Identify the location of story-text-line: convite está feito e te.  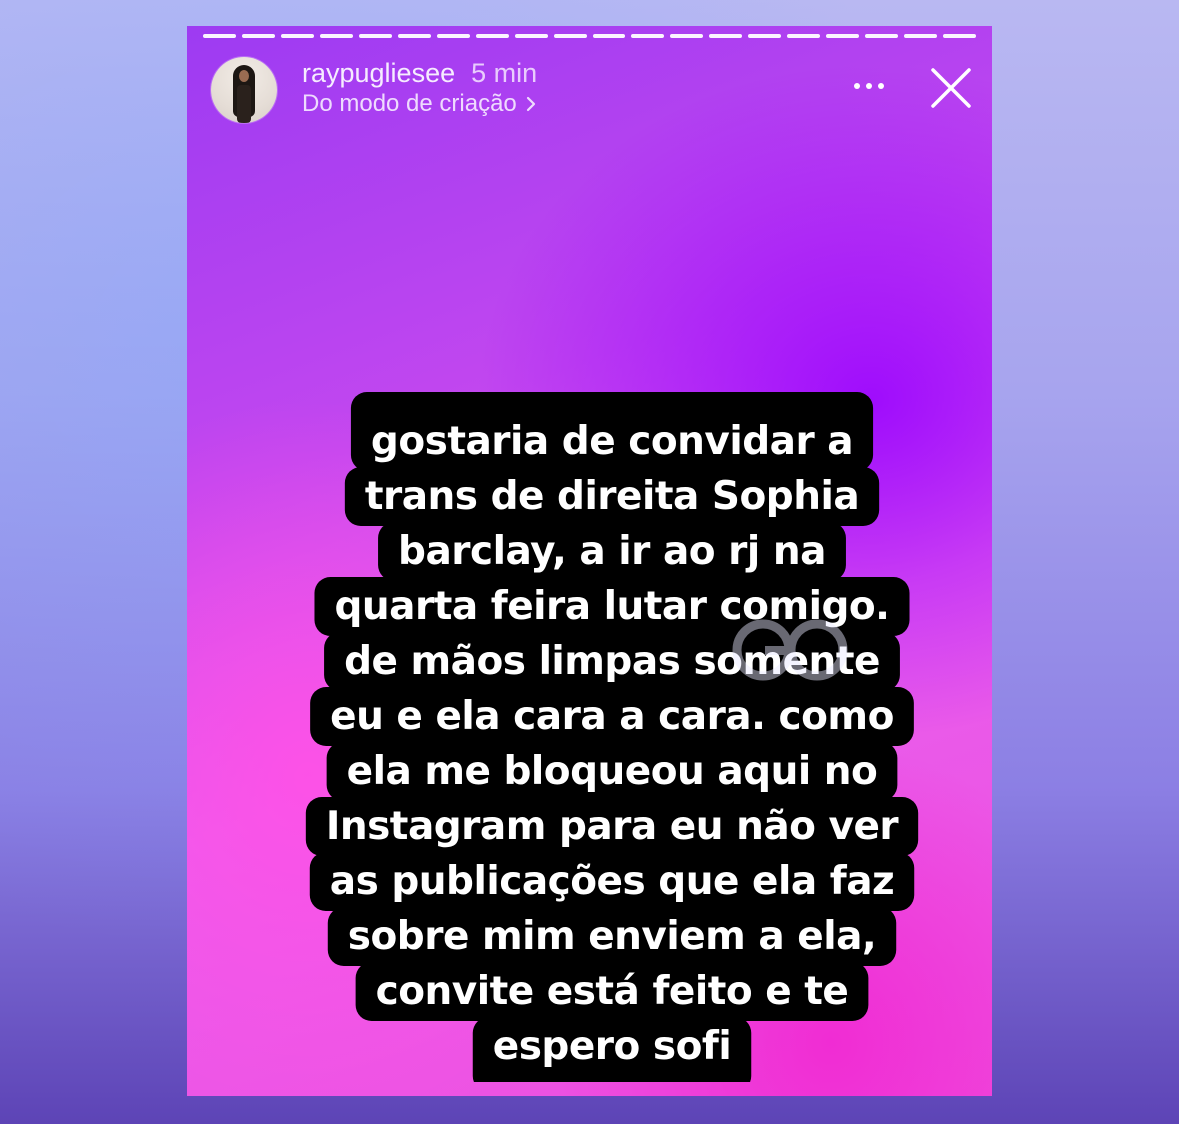
(612, 991).